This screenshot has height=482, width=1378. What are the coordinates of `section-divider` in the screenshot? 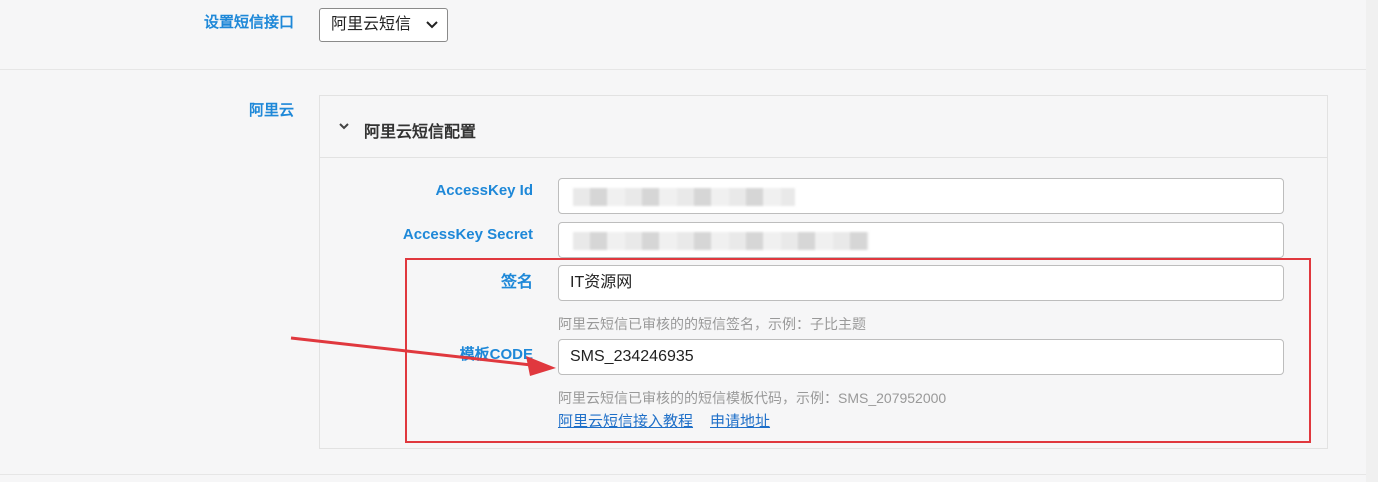 It's located at (683, 69).